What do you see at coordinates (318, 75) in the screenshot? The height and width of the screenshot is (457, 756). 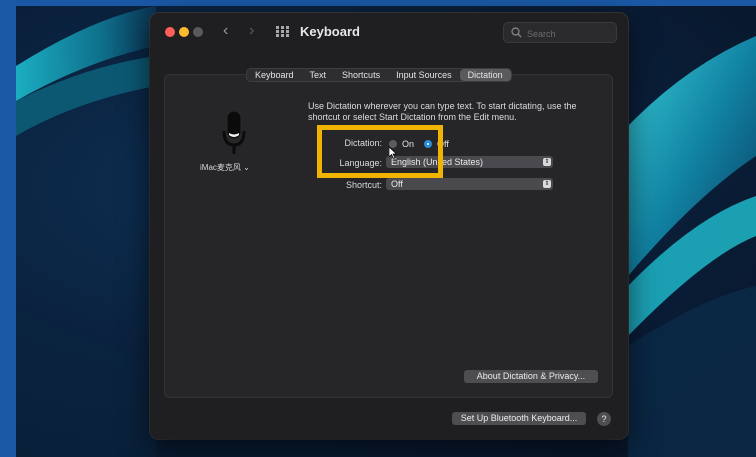 I see `tab-text: Text` at bounding box center [318, 75].